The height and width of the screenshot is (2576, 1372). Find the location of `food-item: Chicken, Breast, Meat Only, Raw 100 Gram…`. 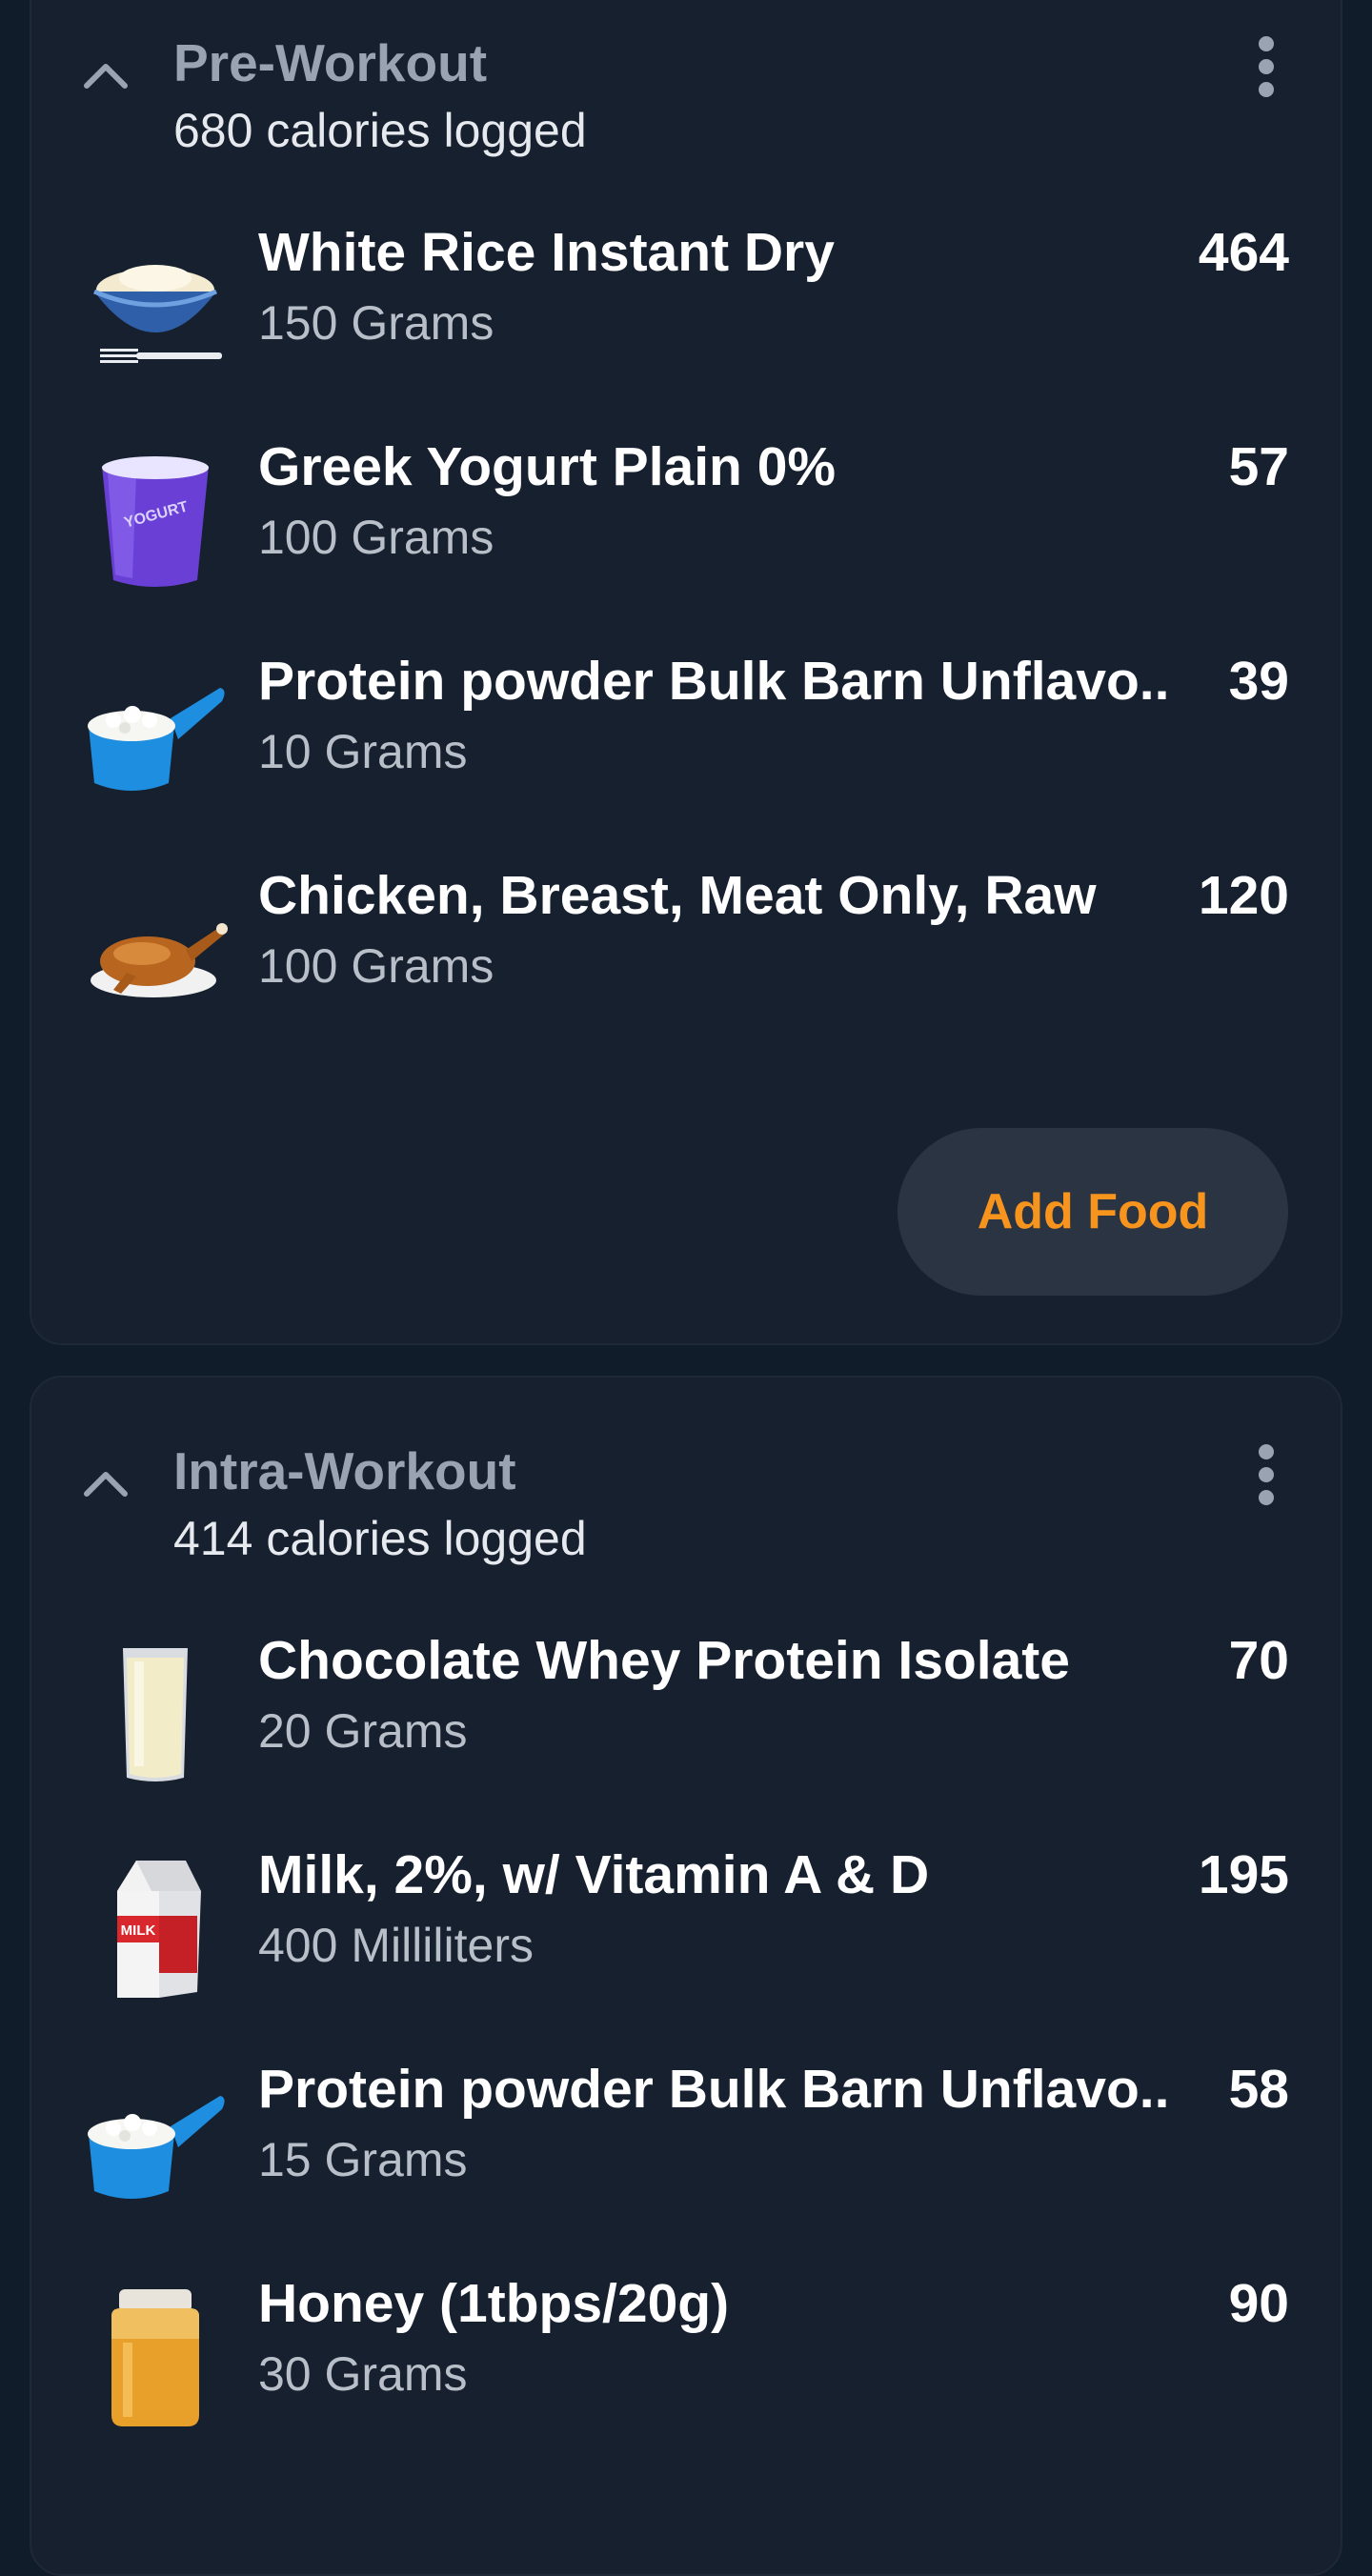

food-item: Chicken, Breast, Meat Only, Raw 100 Gram… is located at coordinates (687, 930).